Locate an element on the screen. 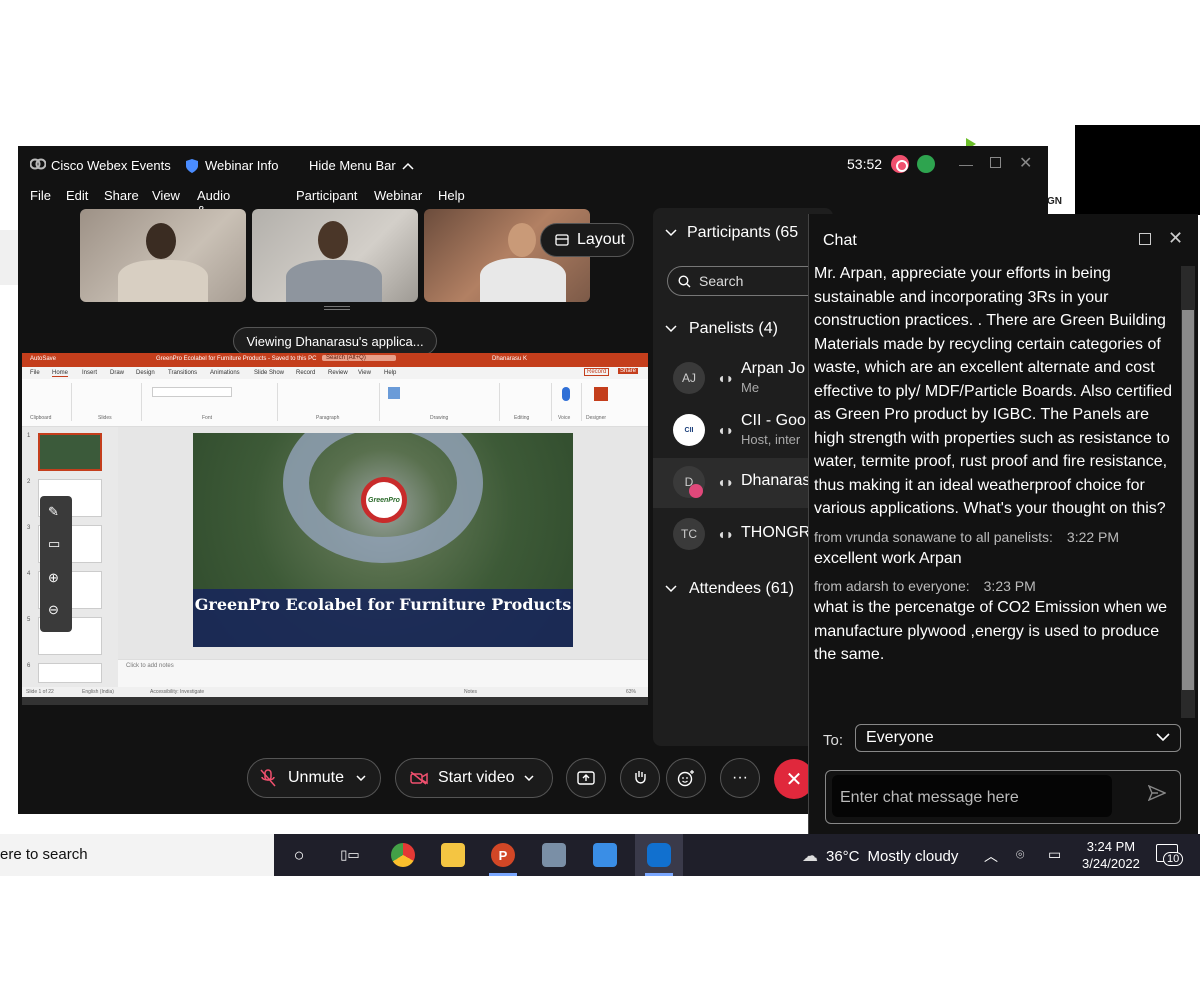 This screenshot has width=1200, height=1000. zoom-in-icon: ⊕ is located at coordinates (53, 578).